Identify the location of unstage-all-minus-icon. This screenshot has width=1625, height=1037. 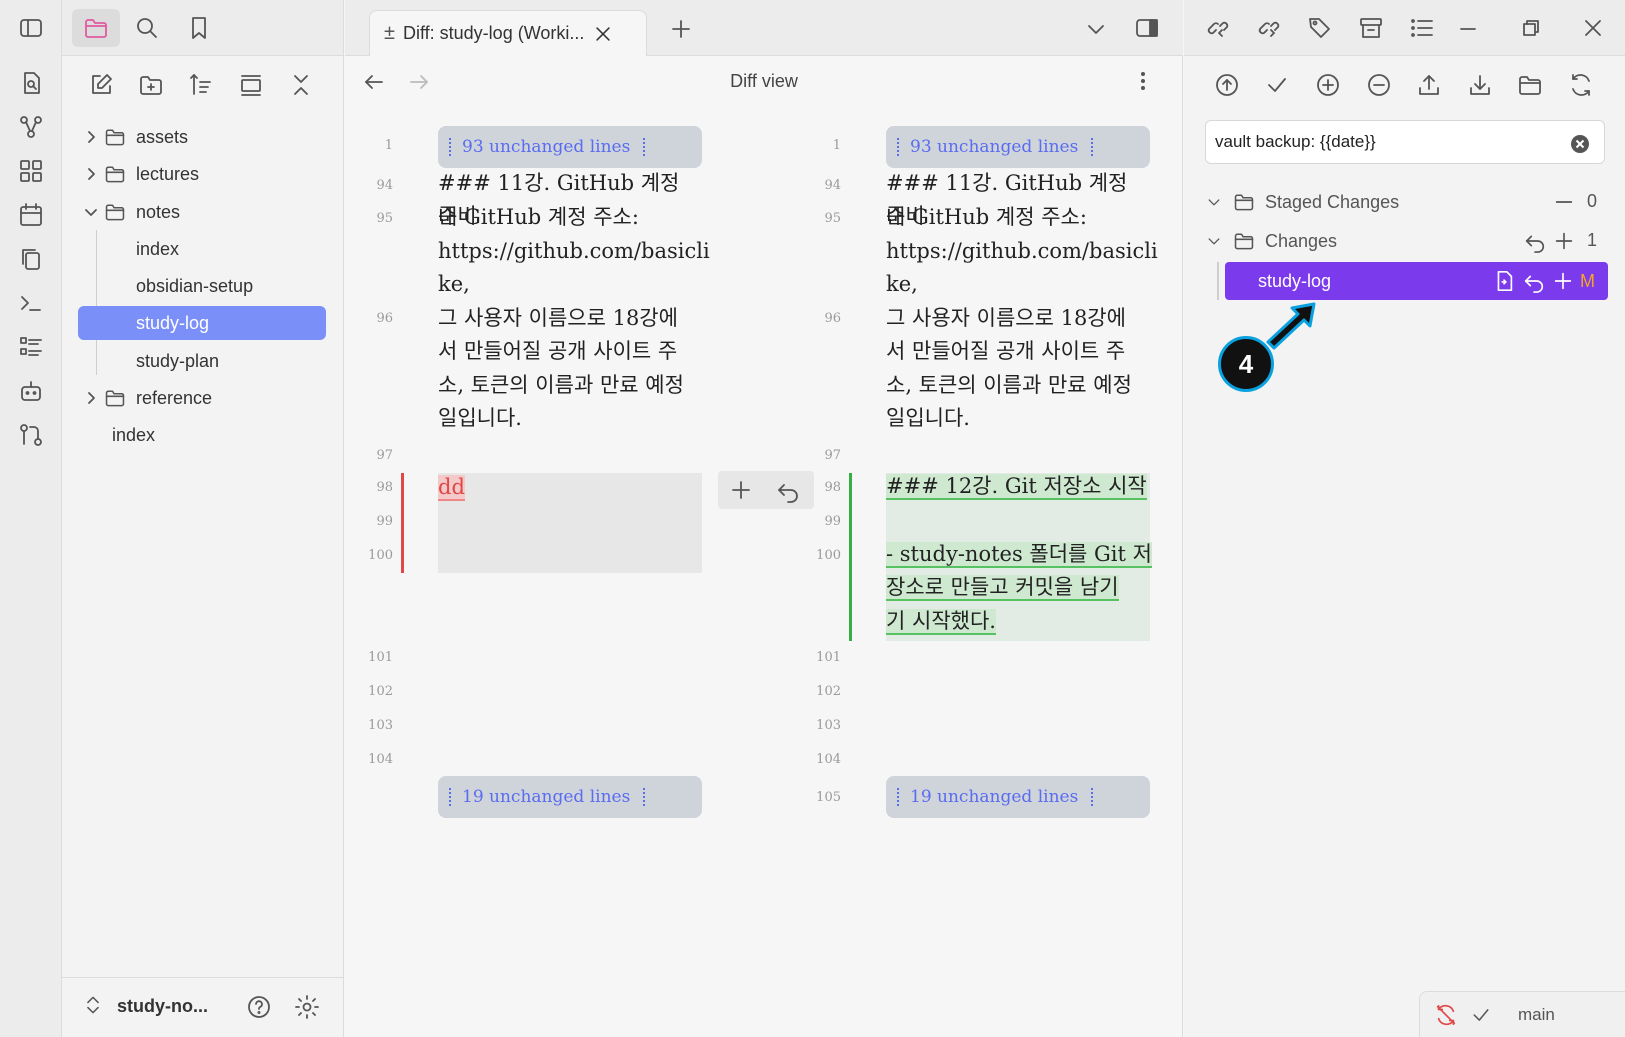
(1564, 202).